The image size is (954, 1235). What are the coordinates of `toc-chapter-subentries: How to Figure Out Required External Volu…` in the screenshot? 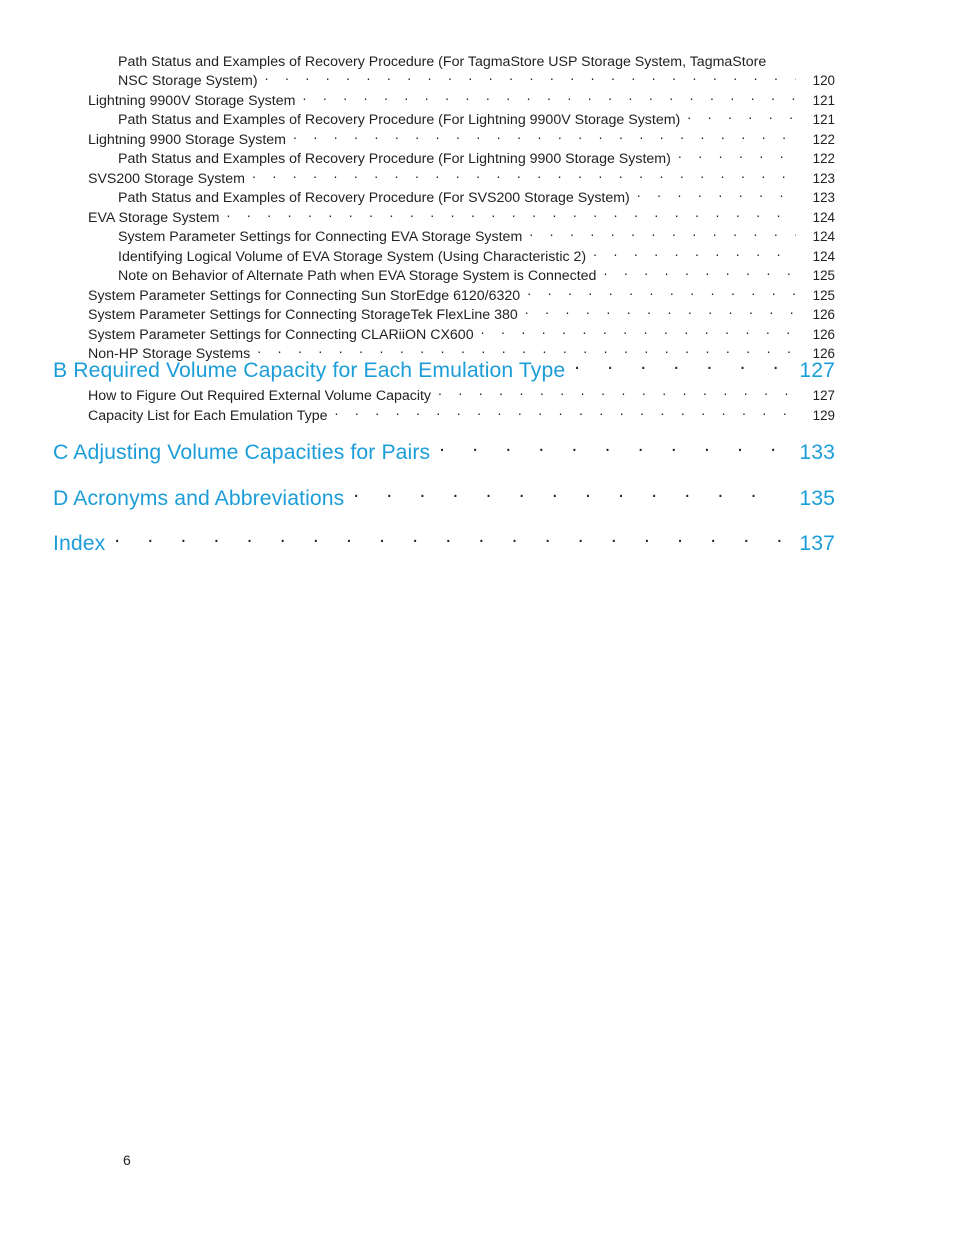 It's located at (461, 405).